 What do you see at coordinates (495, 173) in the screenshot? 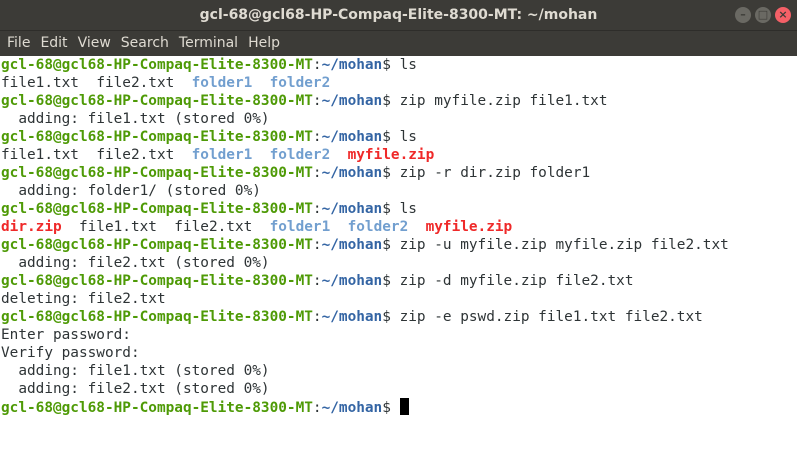
I see `command-text: zip -r dir.zip folder1` at bounding box center [495, 173].